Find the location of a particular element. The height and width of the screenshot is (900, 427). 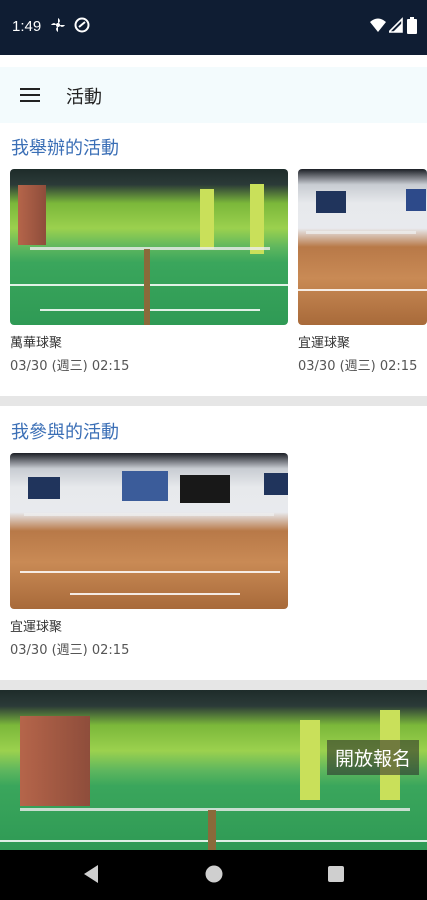

hosted-activity-card: 宜運球聚 03/30 (週三) 02:15 is located at coordinates (362, 271).